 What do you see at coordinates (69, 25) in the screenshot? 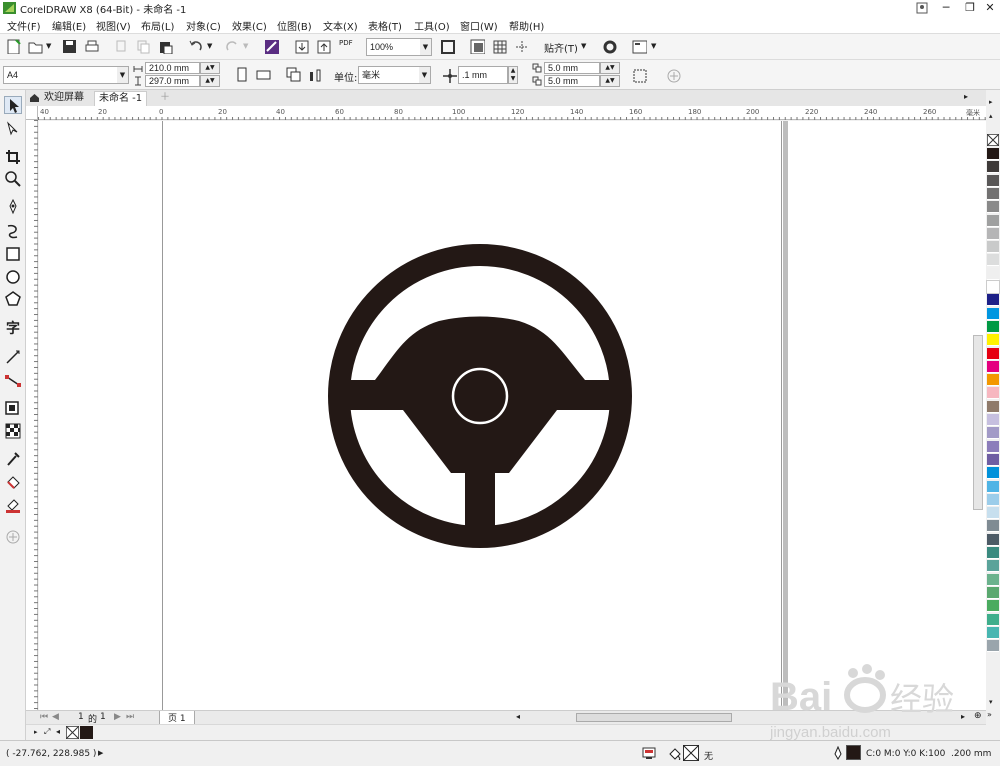
I see `menu-edit: 编辑(E)` at bounding box center [69, 25].